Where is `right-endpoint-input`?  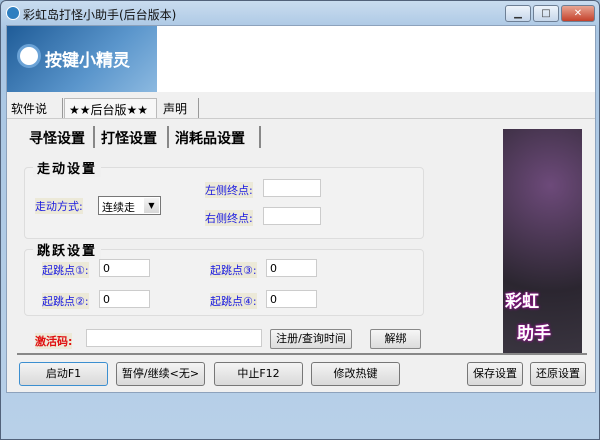
right-endpoint-input is located at coordinates (292, 216).